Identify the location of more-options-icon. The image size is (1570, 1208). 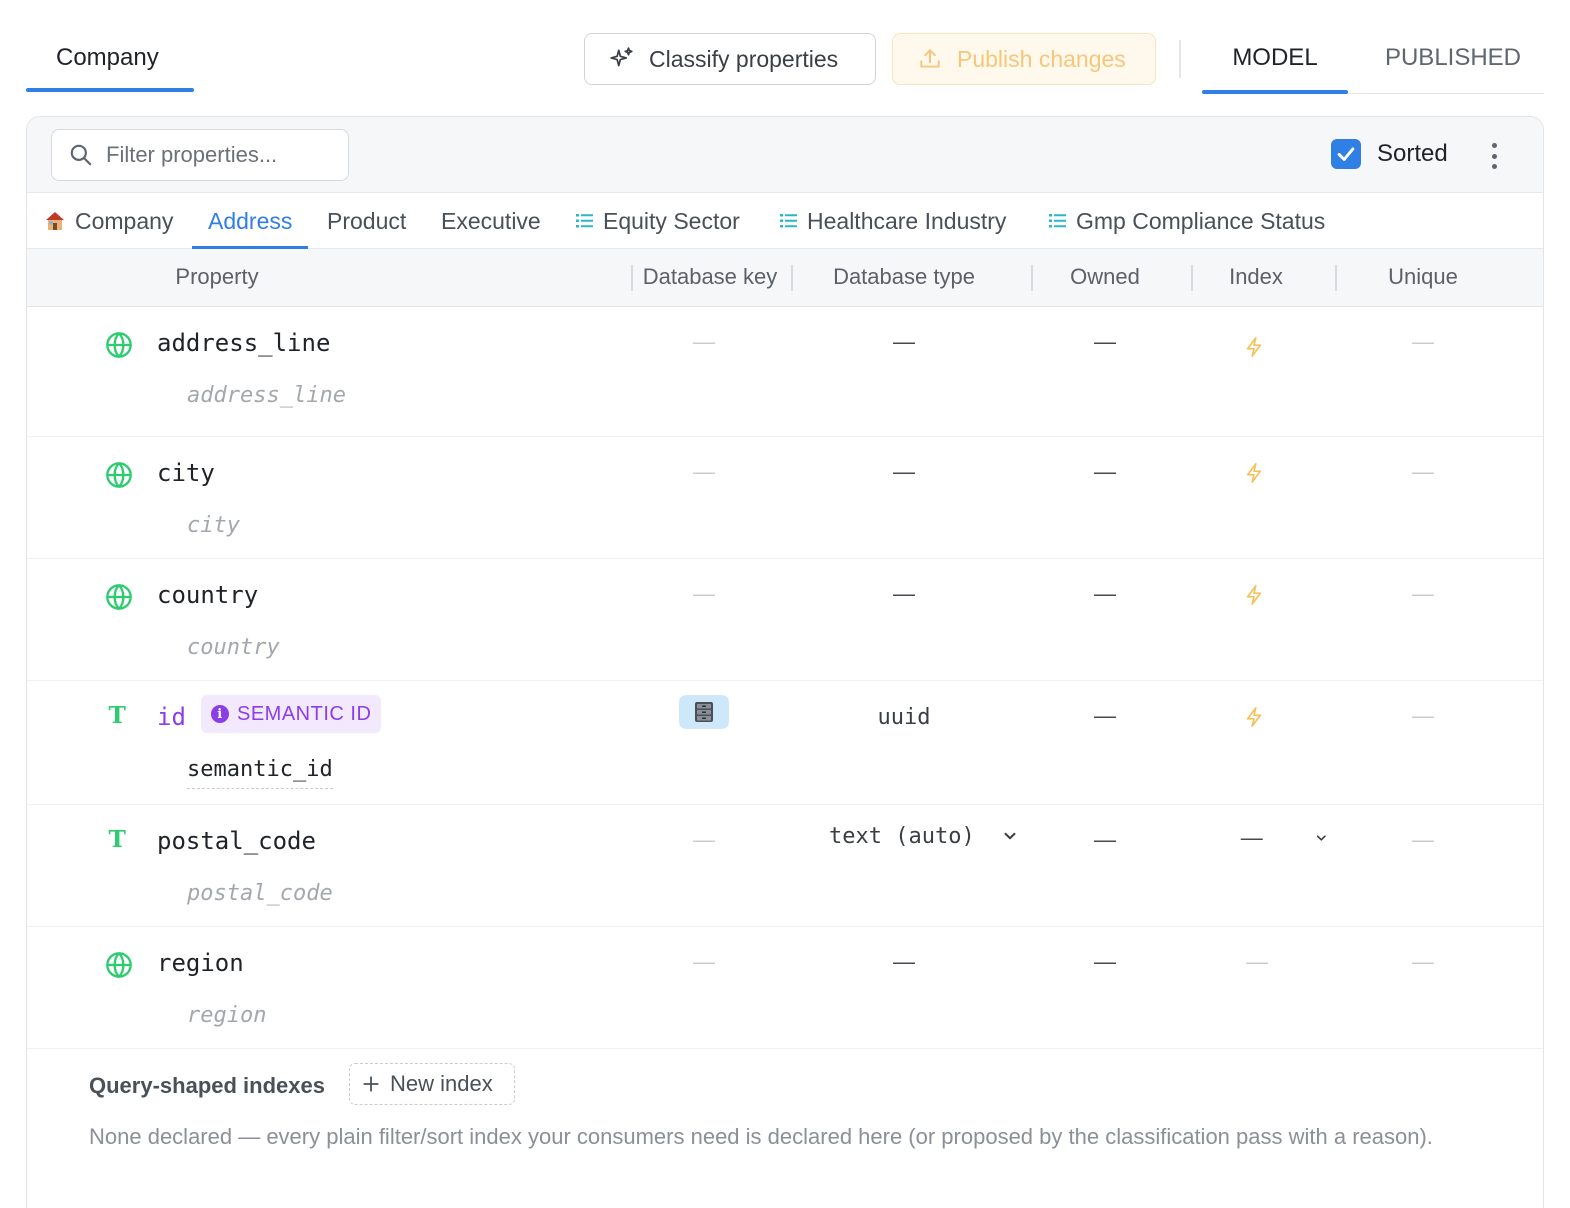
(1494, 156).